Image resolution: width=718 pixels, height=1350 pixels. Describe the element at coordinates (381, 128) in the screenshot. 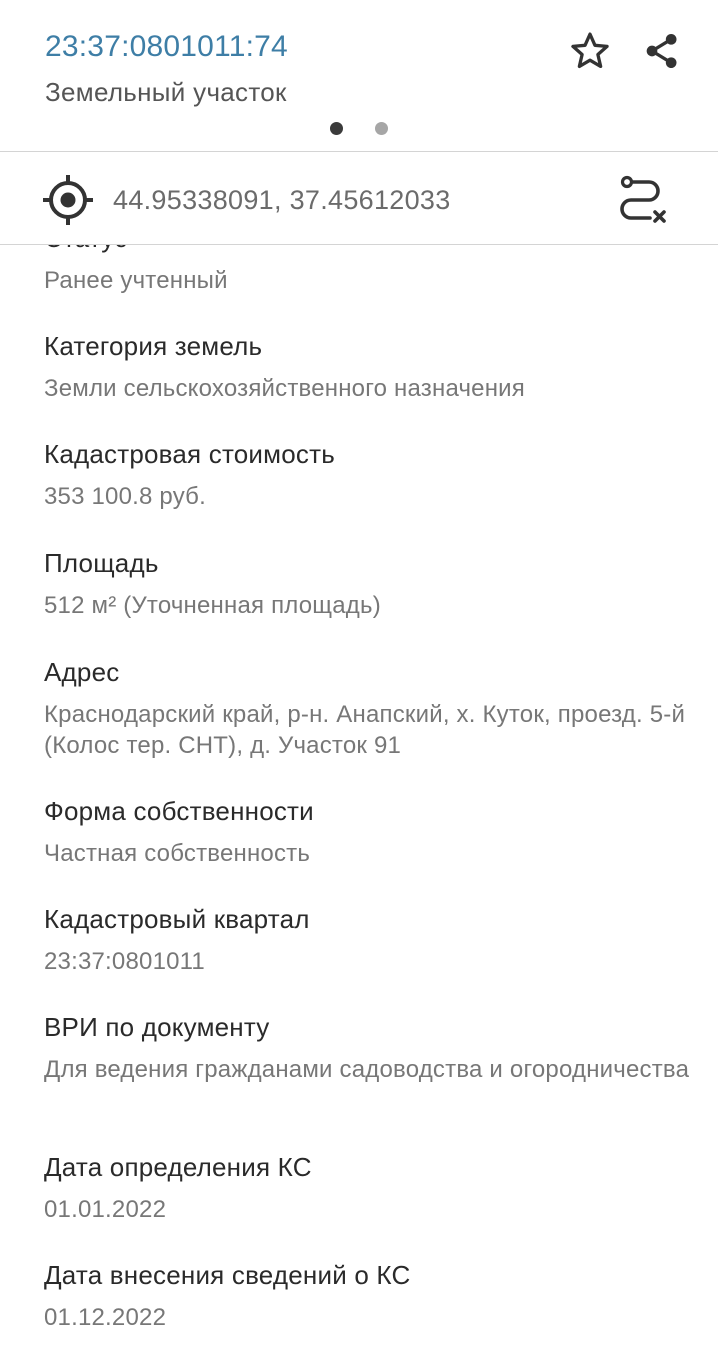

I see `page-dot-inactive` at that location.